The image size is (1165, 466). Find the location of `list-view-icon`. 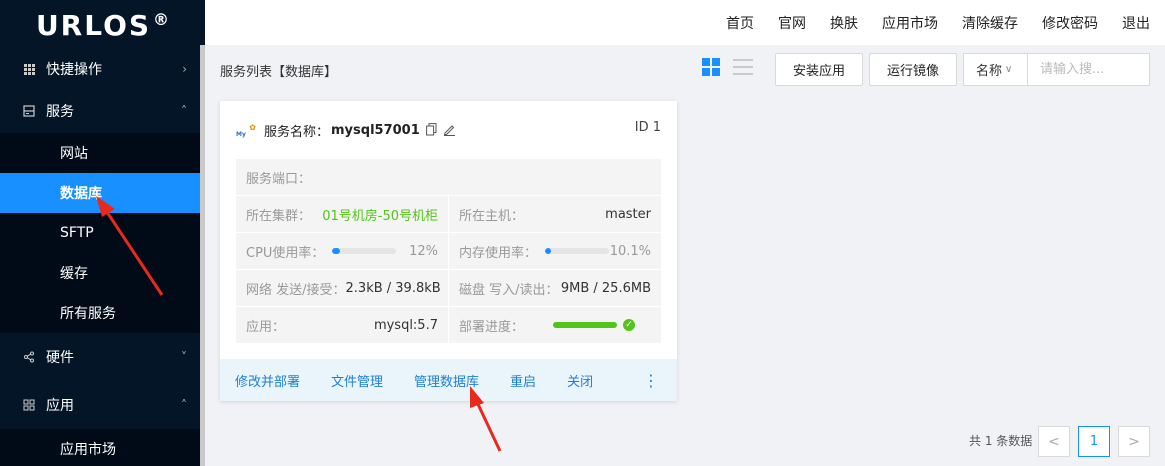

list-view-icon is located at coordinates (743, 67).